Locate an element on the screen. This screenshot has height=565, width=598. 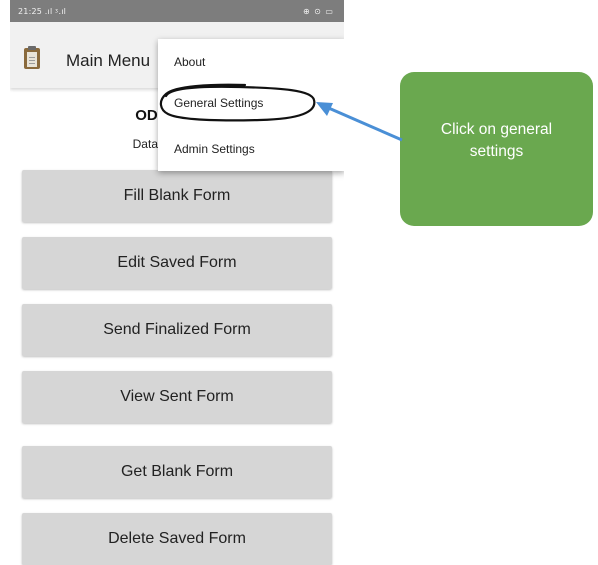
fill-blank-form-button: Fill Blank Form is located at coordinates (177, 196).